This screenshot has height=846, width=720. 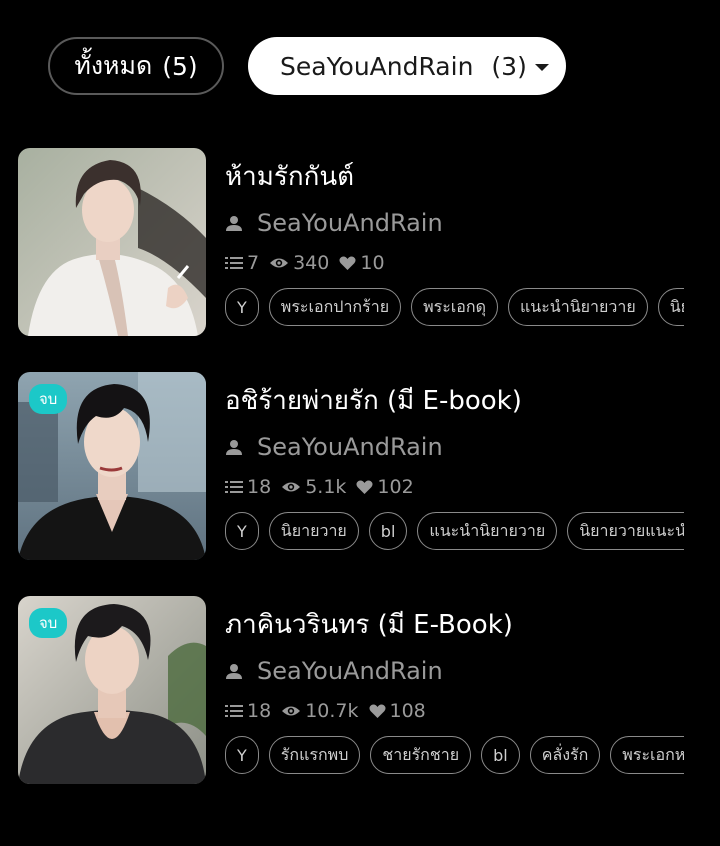 What do you see at coordinates (314, 755) in the screenshot?
I see `tag-chip: รักแรกพบ` at bounding box center [314, 755].